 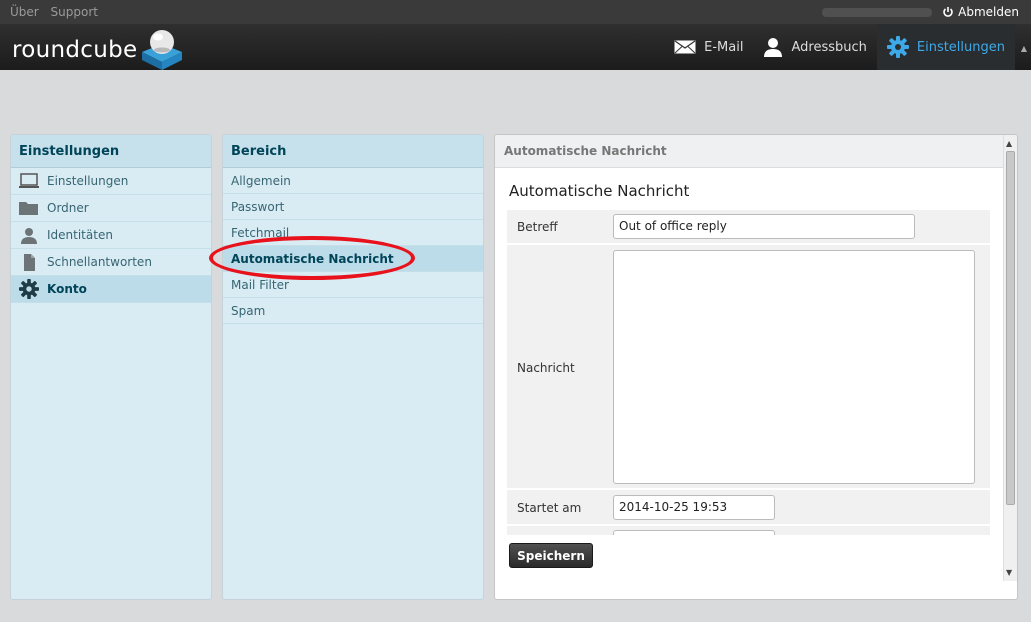 What do you see at coordinates (694, 532) in the screenshot?
I see `end-date-input-partial` at bounding box center [694, 532].